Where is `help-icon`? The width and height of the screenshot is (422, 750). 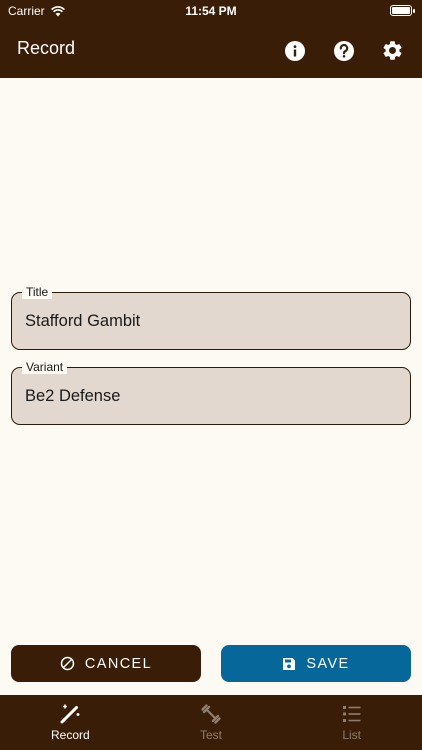
help-icon is located at coordinates (343, 50).